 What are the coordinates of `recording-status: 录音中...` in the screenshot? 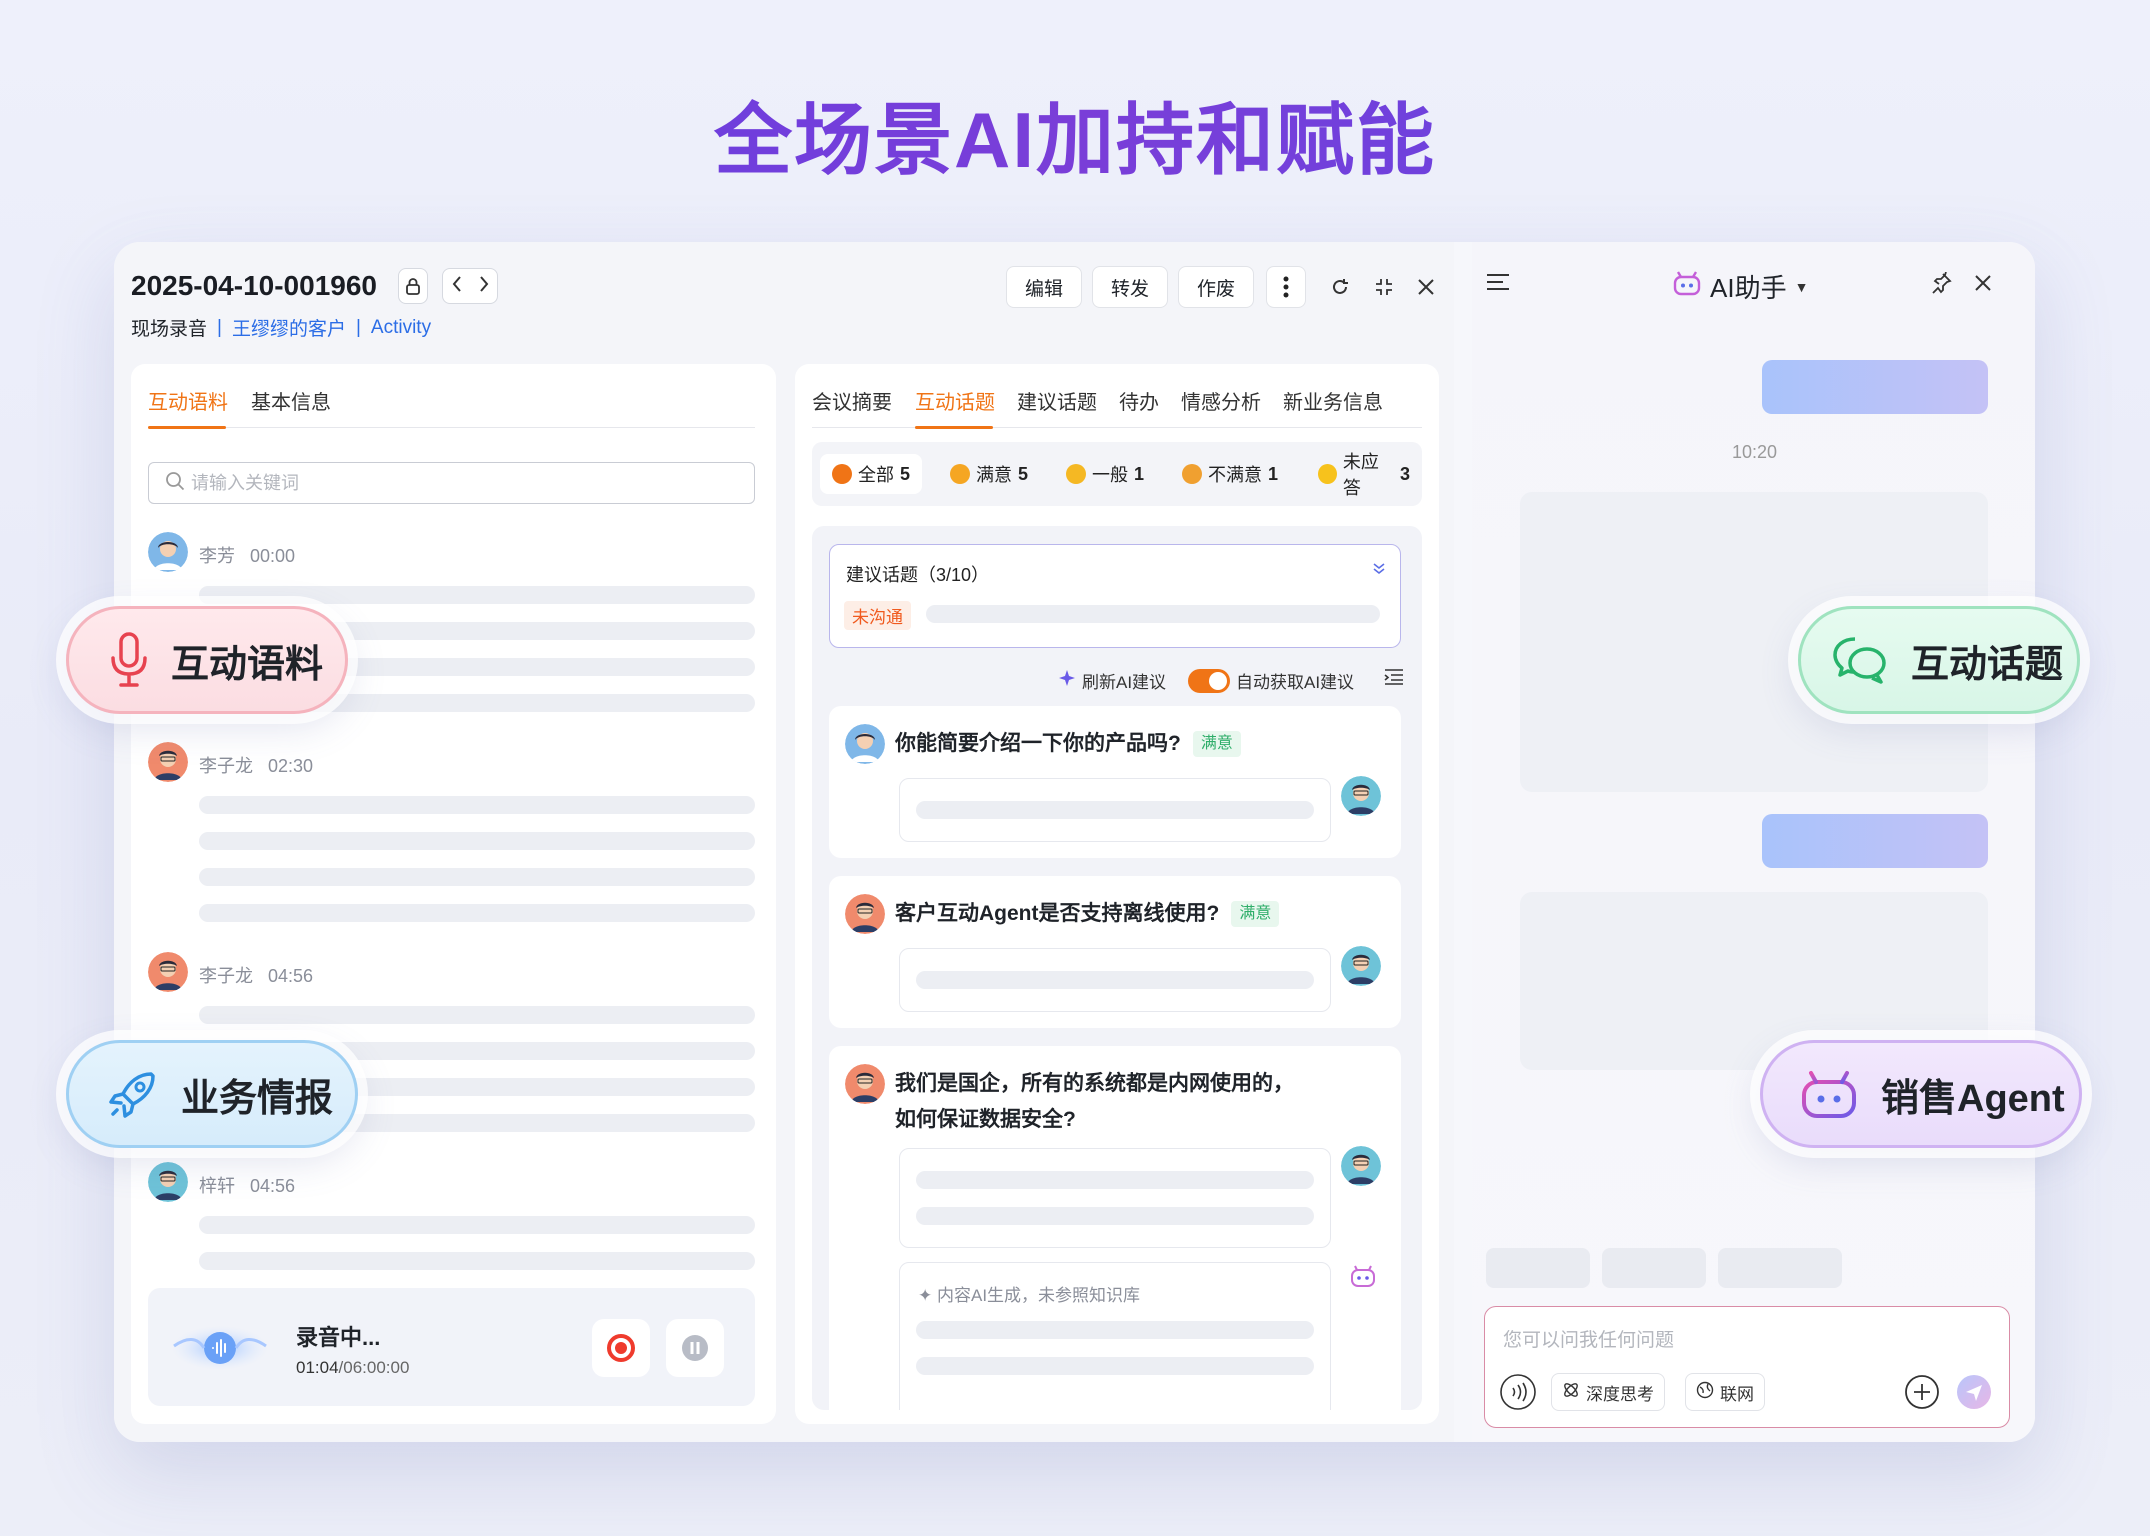 It's located at (338, 1337).